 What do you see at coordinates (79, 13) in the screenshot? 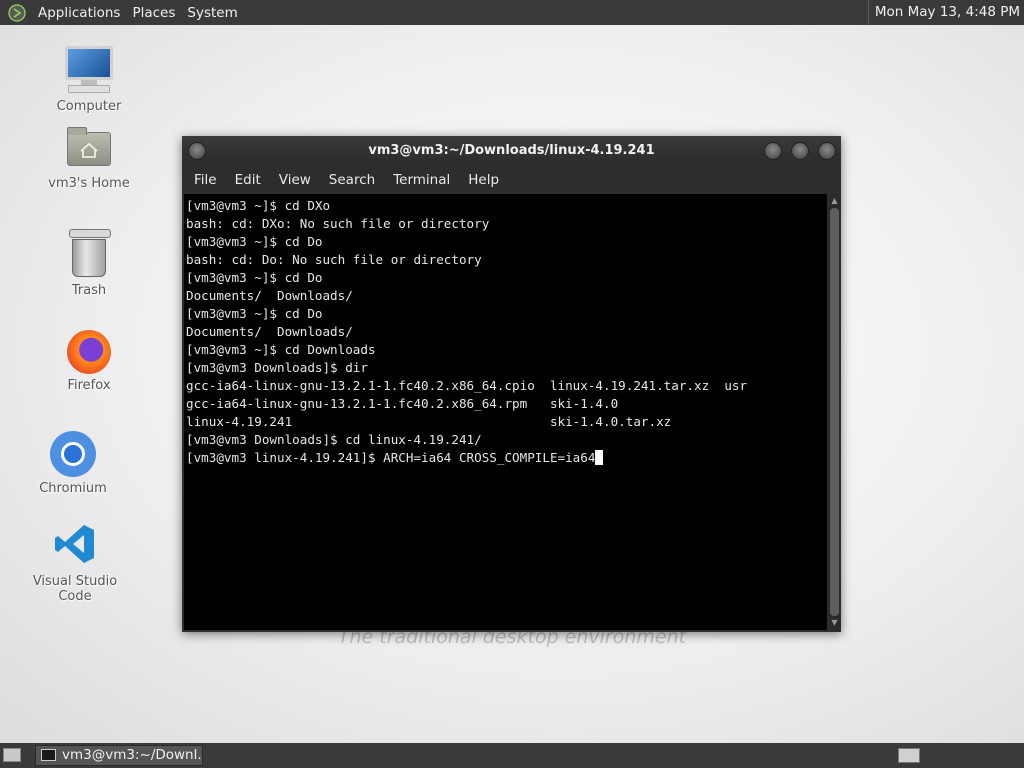
I see `applications-menu: Applications` at bounding box center [79, 13].